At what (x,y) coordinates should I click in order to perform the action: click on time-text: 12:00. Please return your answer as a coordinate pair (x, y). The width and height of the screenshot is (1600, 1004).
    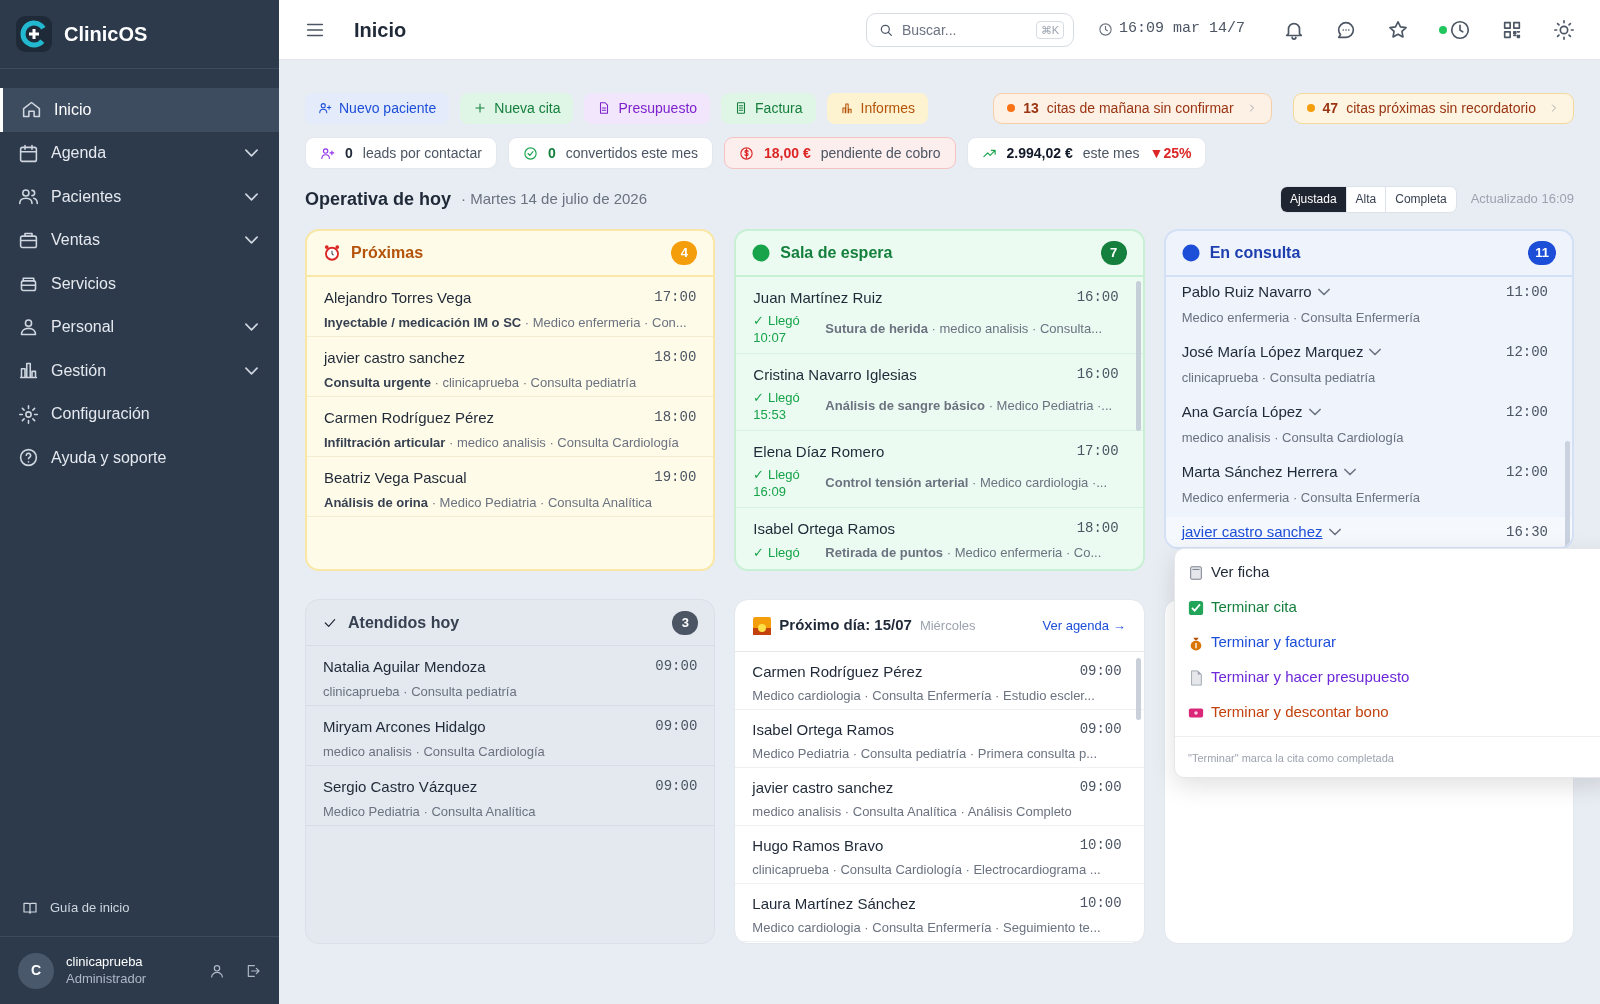
    Looking at the image, I should click on (1527, 352).